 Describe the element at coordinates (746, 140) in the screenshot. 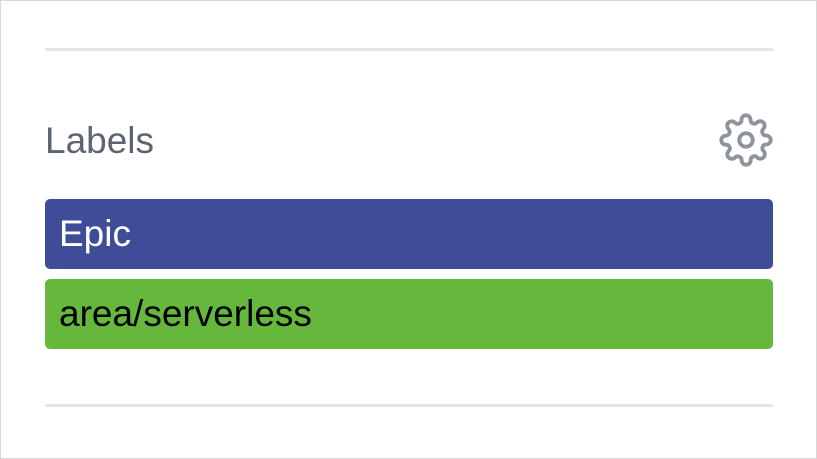

I see `gear-icon` at that location.